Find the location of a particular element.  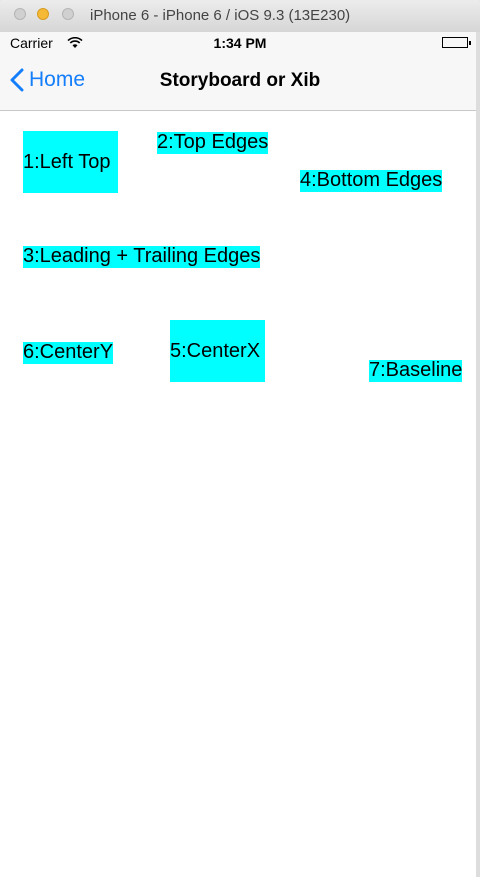

navigation-bar: Home Storyboard or Xib is located at coordinates (240, 82).